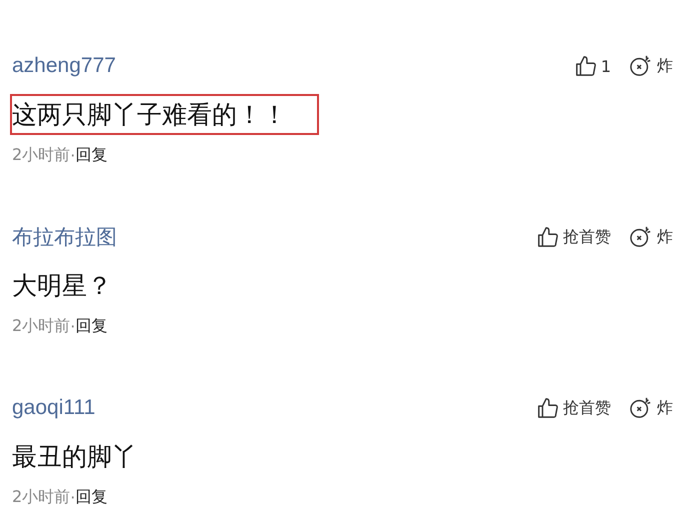  I want to click on comment-text: 最丑的脚丫, so click(74, 457).